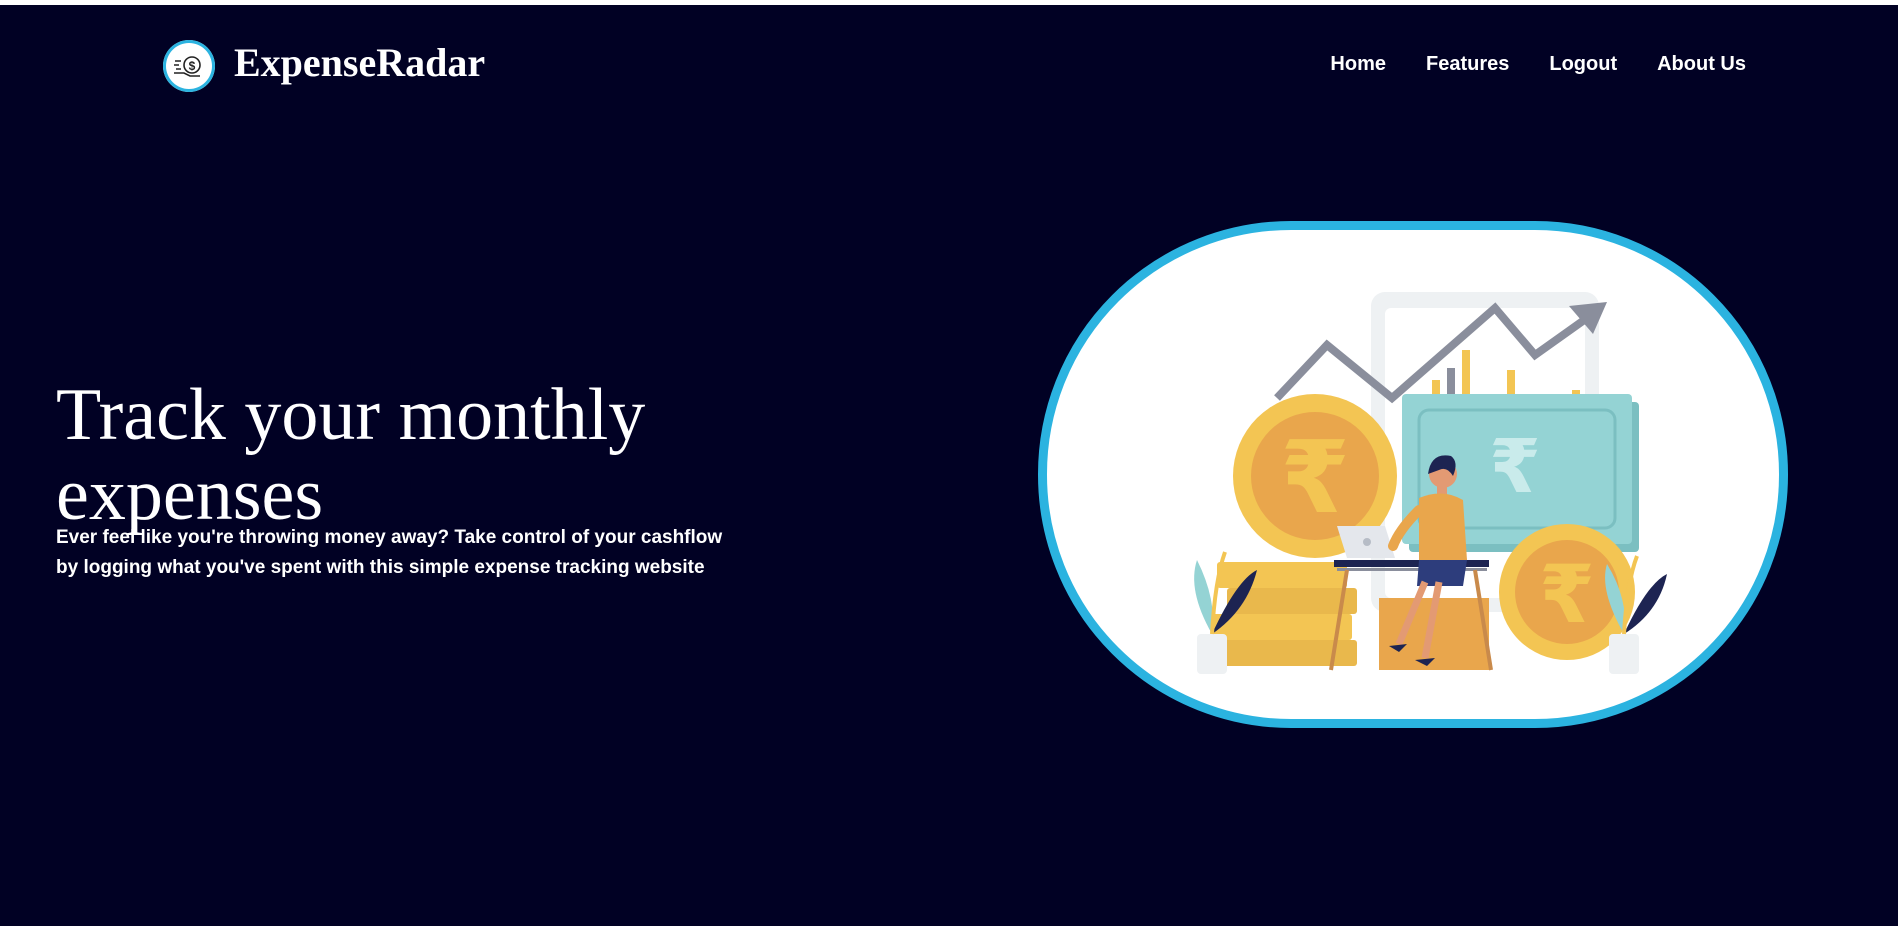  I want to click on nav-features: Features, so click(1467, 64).